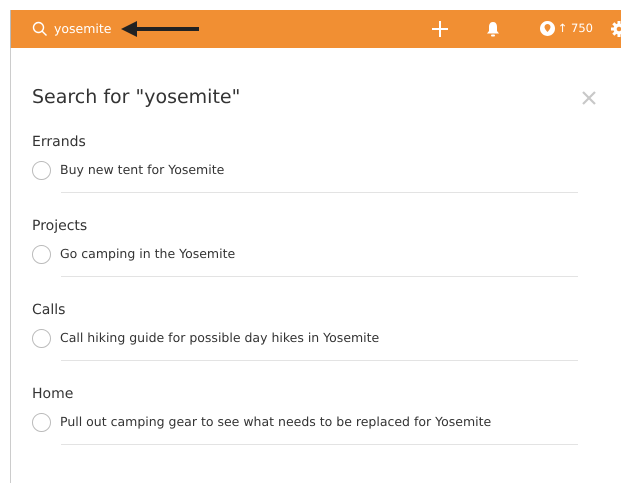  I want to click on list-heading: Home, so click(53, 394).